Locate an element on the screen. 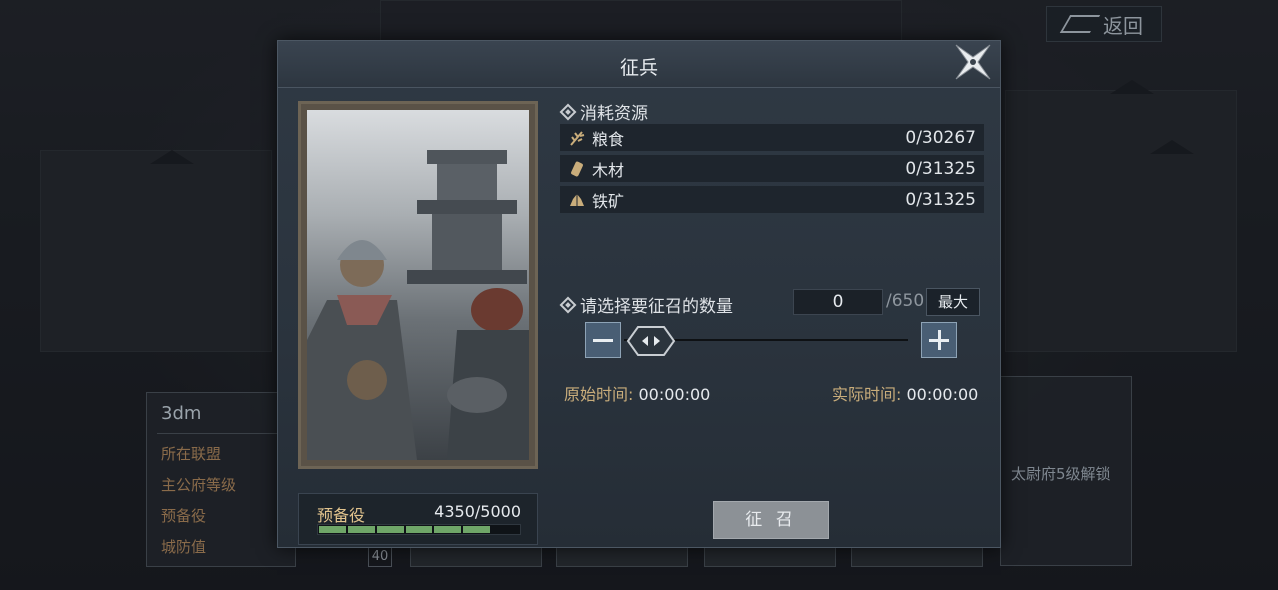  decrease-button is located at coordinates (603, 340).